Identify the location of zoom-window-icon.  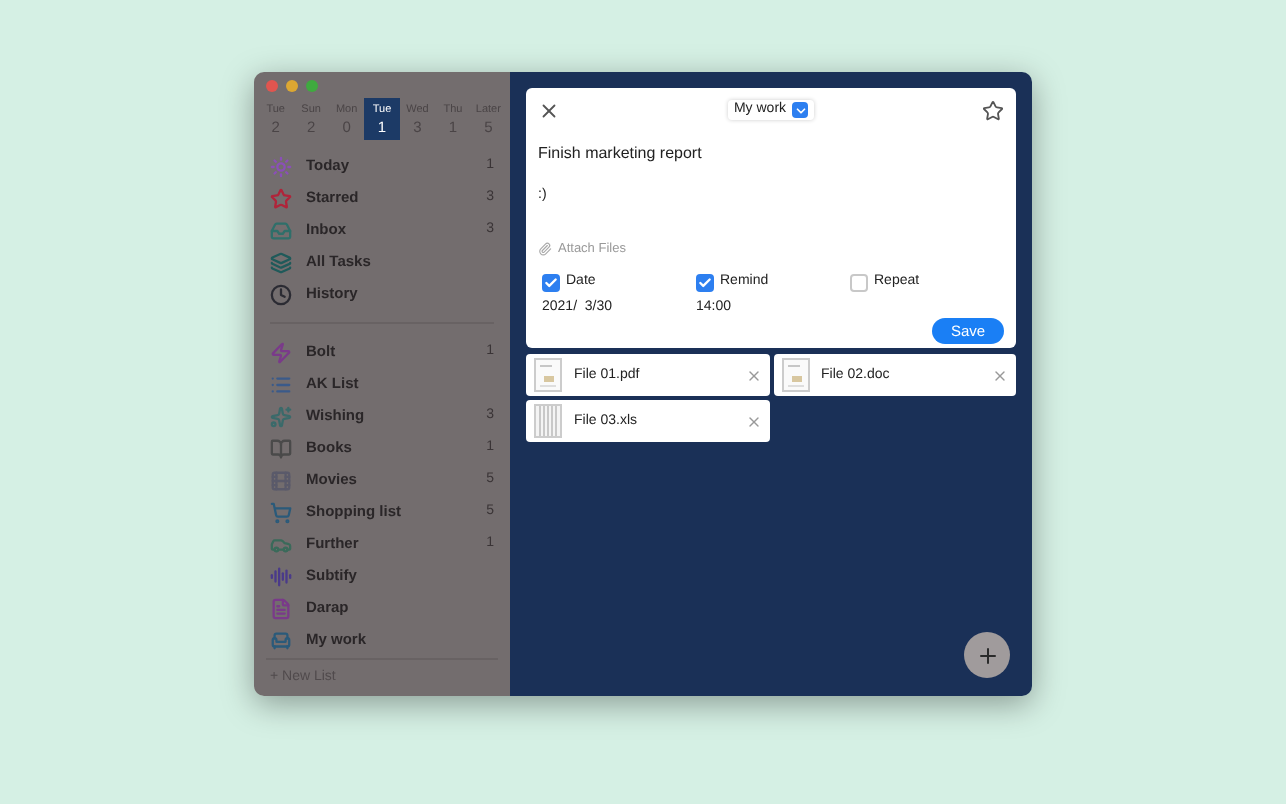
(312, 86).